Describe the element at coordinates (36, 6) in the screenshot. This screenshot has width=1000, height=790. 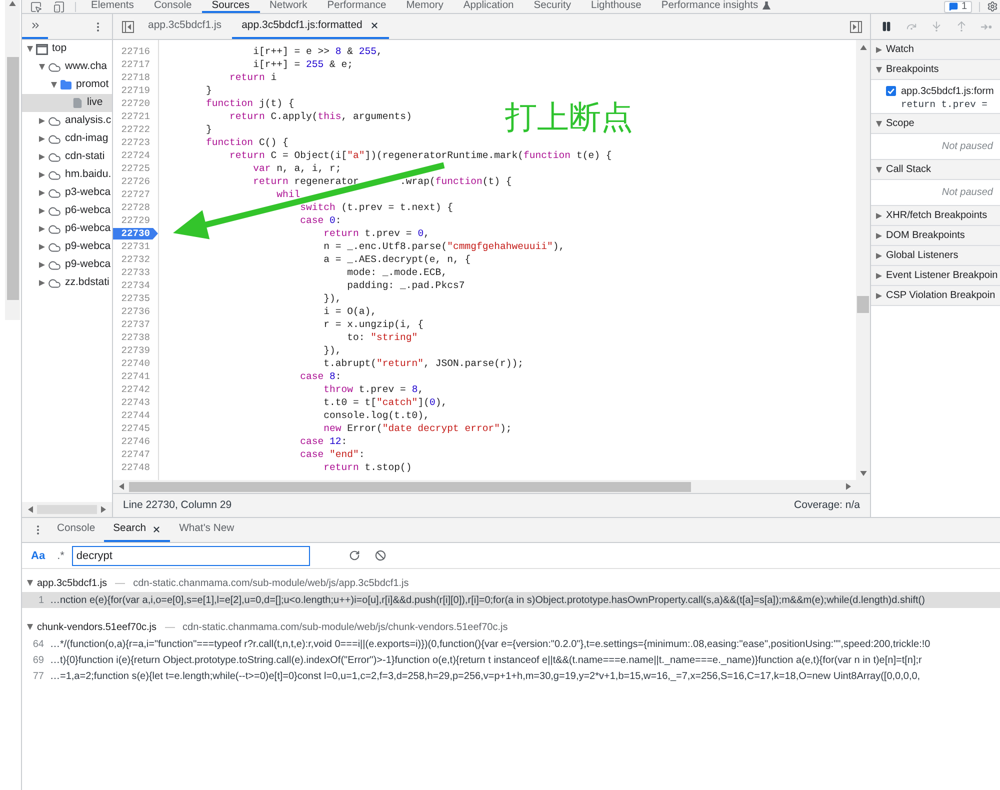
I see `inspect-icon` at that location.